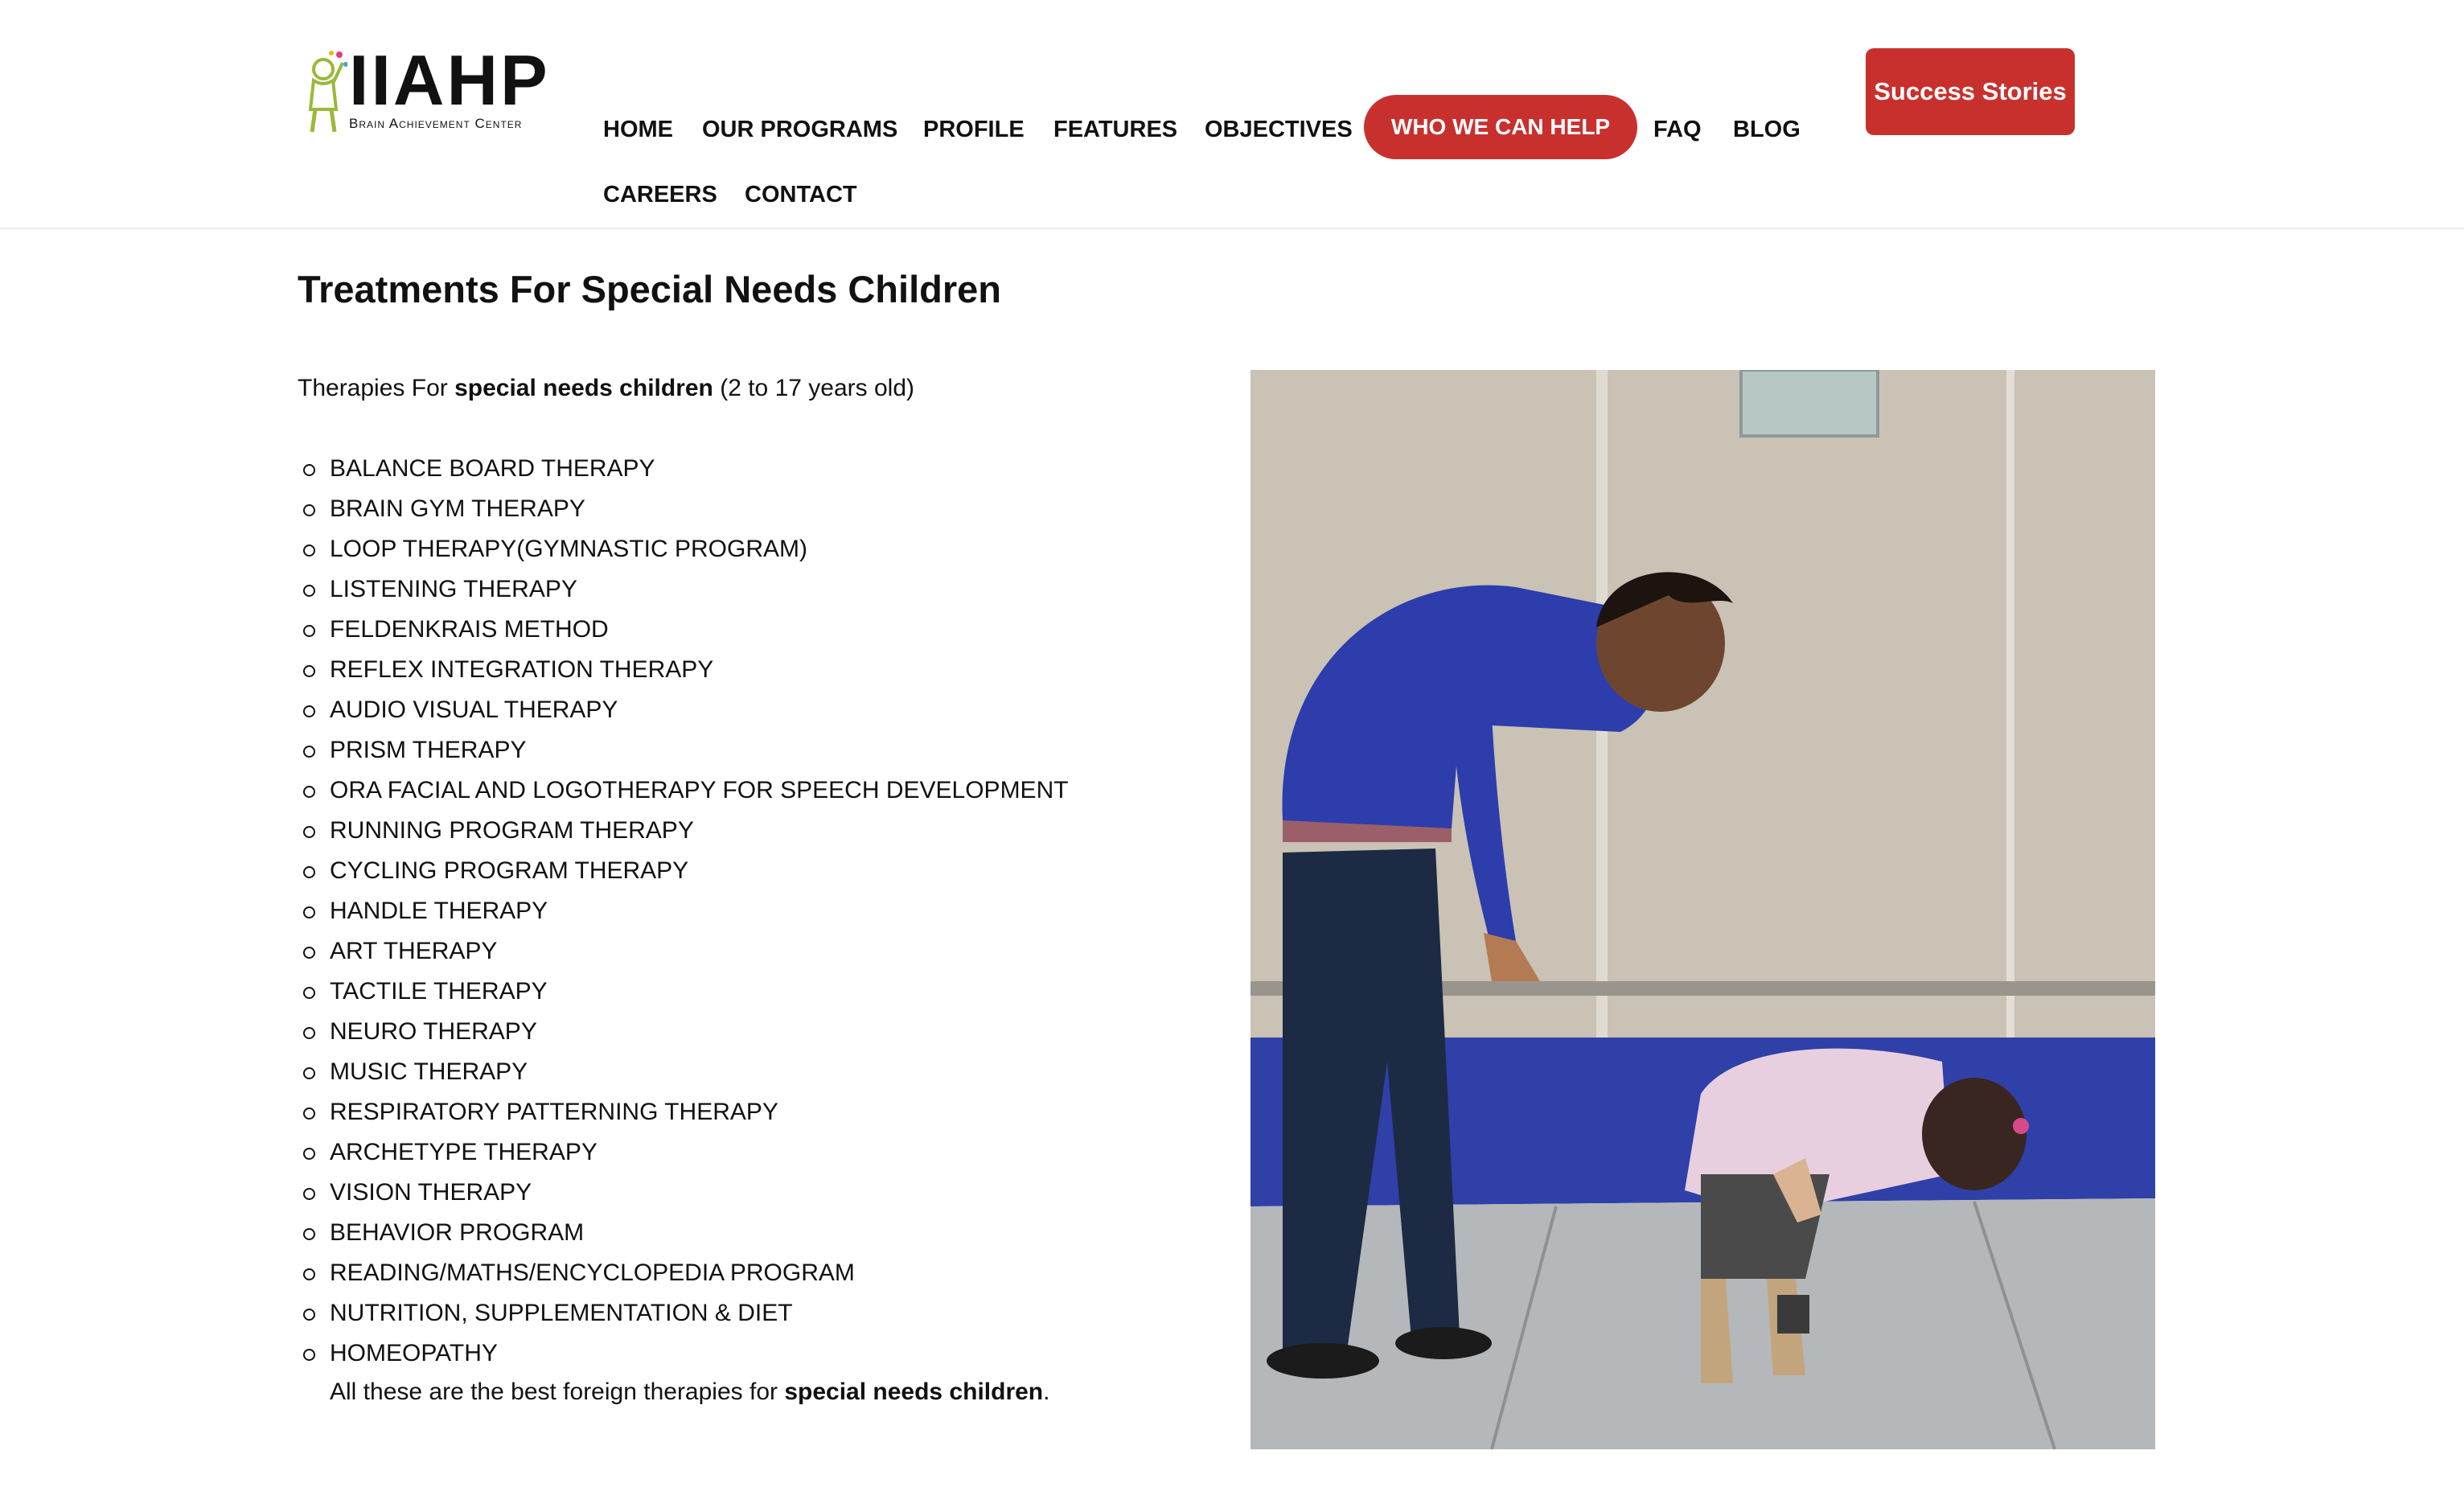 This screenshot has width=2464, height=1504. I want to click on therapy-label: READING/MATHS/ENCYCLOPEDIA PROGRAM, so click(592, 1273).